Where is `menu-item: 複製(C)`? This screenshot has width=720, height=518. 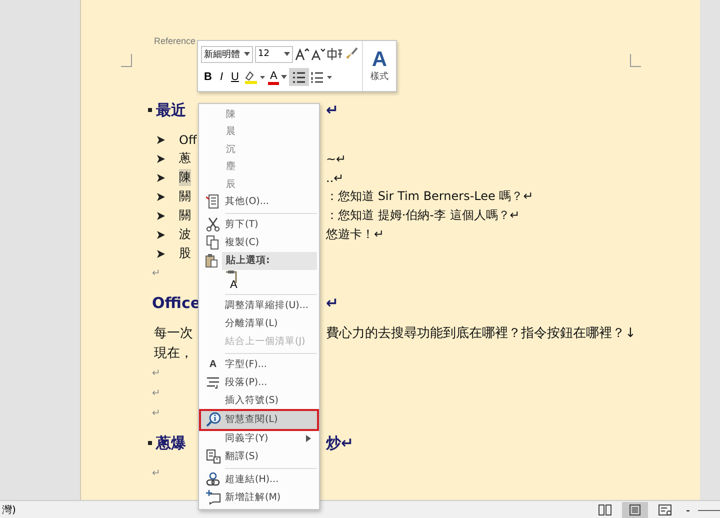
menu-item: 複製(C) is located at coordinates (259, 243).